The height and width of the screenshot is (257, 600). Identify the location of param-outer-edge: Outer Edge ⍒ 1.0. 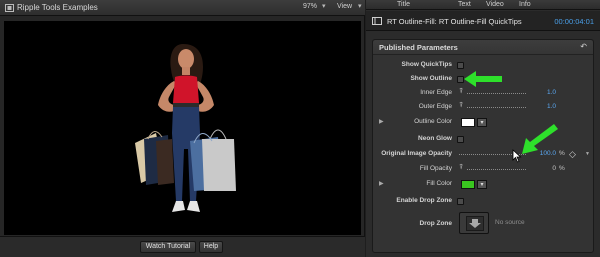
(484, 108).